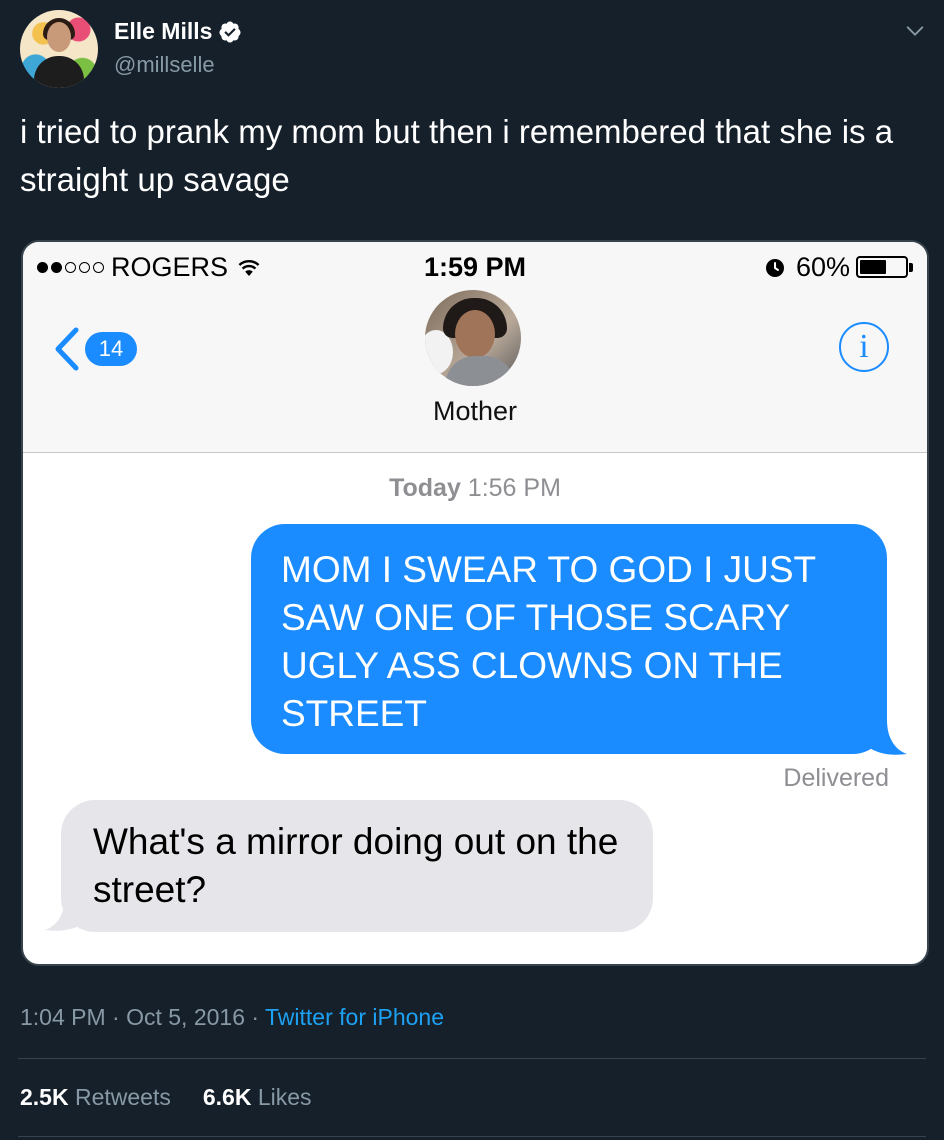 The width and height of the screenshot is (944, 1140). I want to click on likes-count: 6.6K, so click(227, 1097).